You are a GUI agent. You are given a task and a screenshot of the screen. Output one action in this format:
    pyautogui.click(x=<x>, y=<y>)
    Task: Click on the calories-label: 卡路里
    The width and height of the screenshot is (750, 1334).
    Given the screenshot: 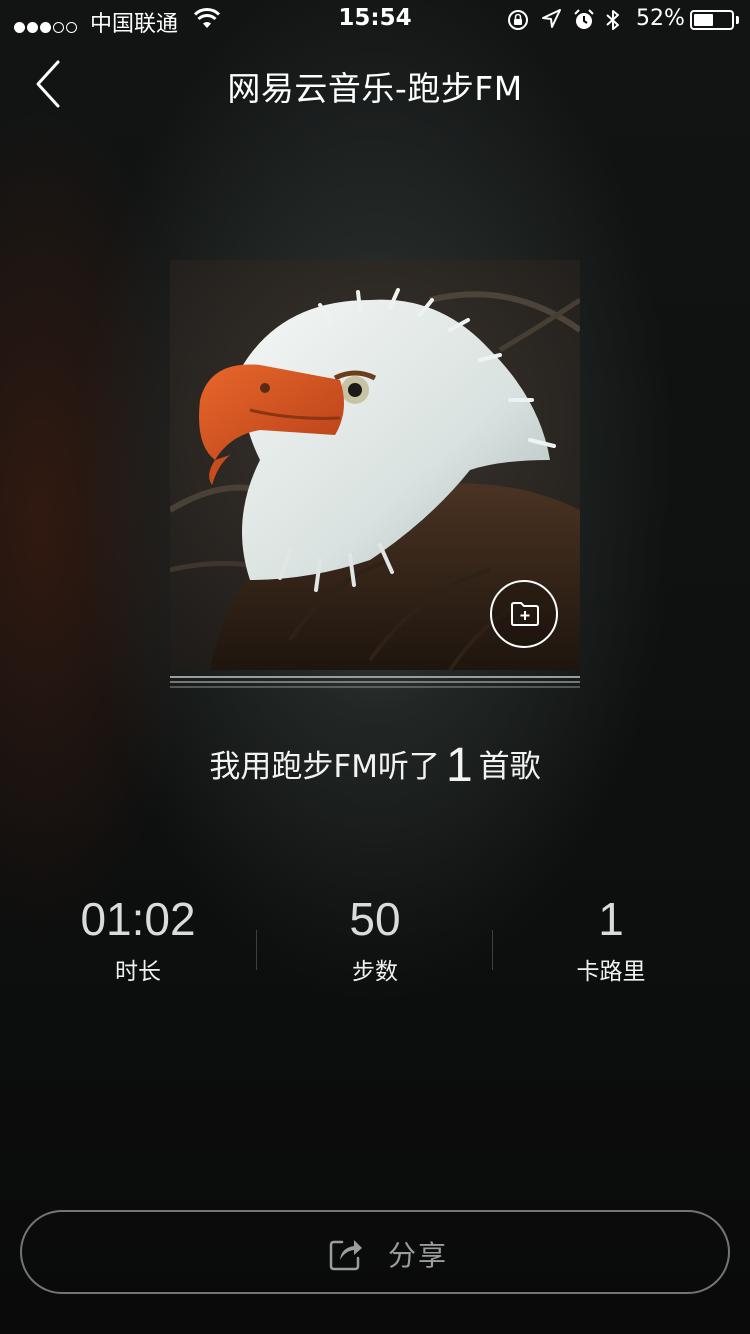 What is the action you would take?
    pyautogui.click(x=611, y=972)
    